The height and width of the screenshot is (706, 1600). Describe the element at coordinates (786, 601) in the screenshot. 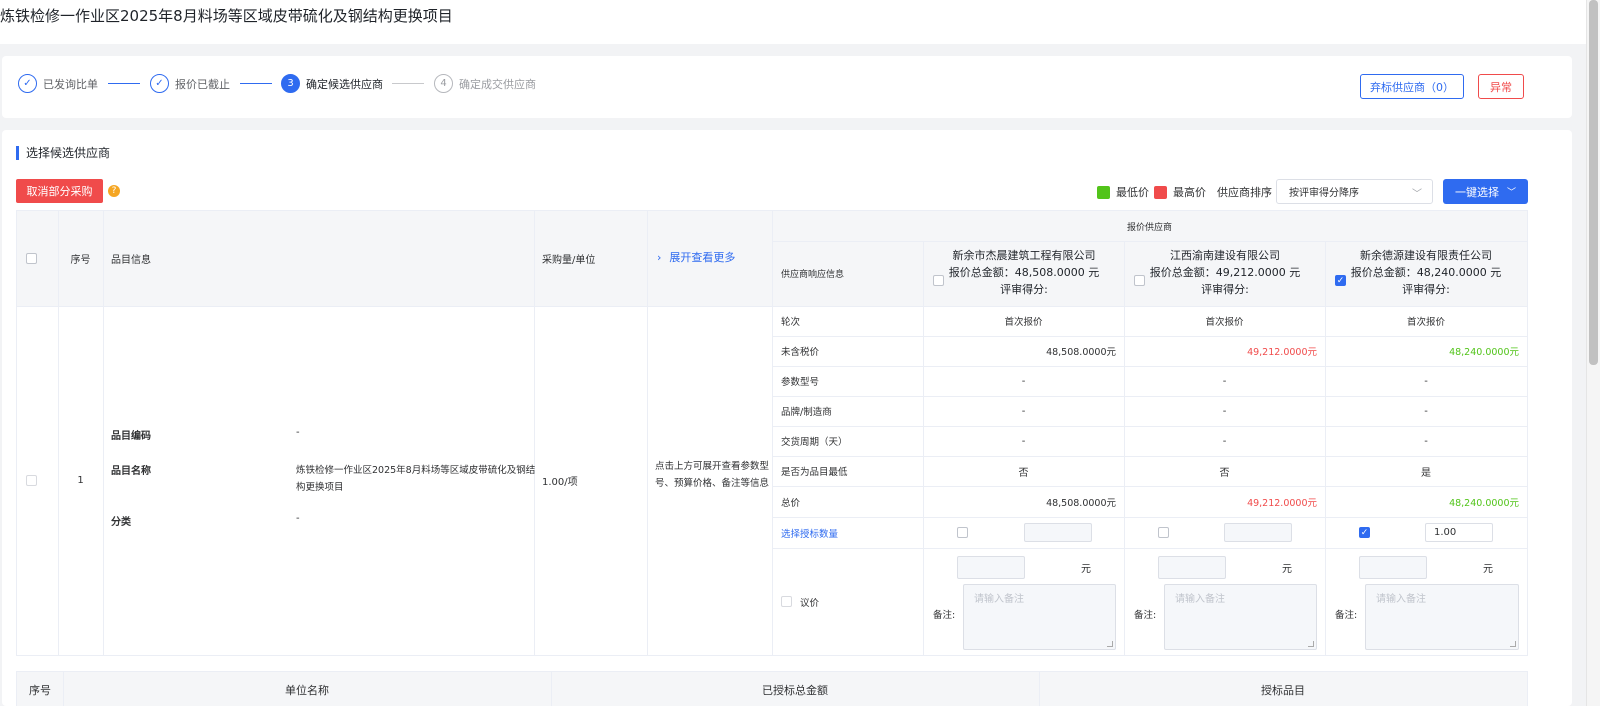

I see `negotiate-checkbox` at that location.